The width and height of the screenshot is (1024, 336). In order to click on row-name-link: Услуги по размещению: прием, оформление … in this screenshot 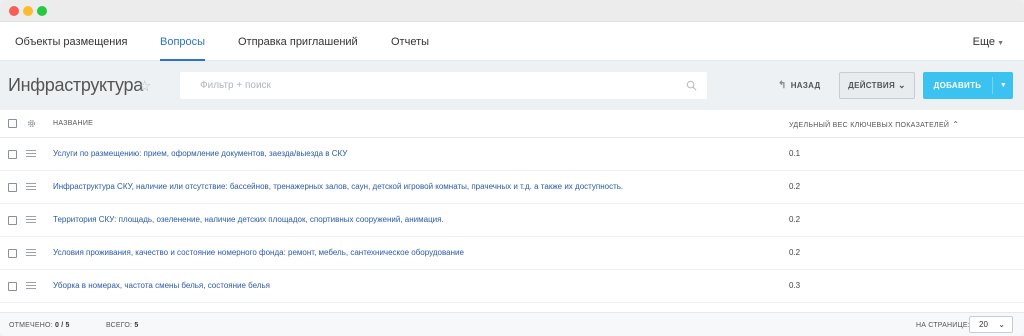, I will do `click(200, 153)`.